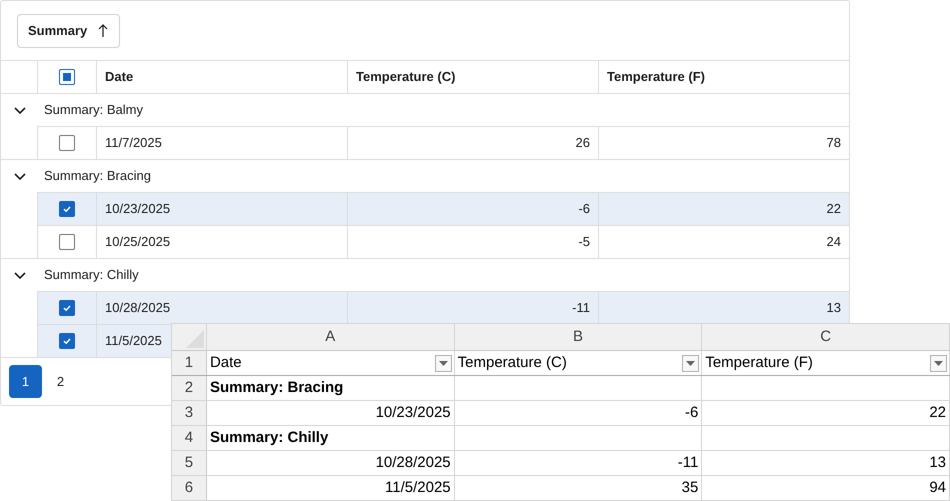 The width and height of the screenshot is (950, 501). I want to click on sheet-cell: 35, so click(578, 488).